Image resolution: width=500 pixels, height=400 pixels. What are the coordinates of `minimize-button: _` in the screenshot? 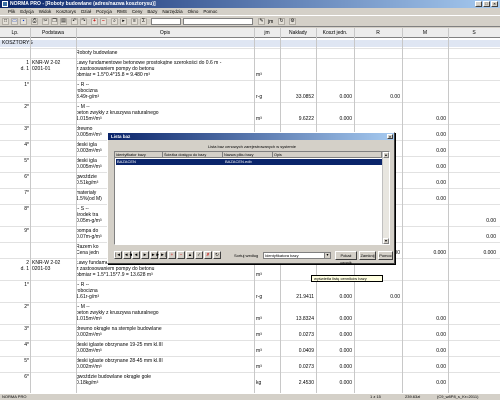 It's located at (478, 4).